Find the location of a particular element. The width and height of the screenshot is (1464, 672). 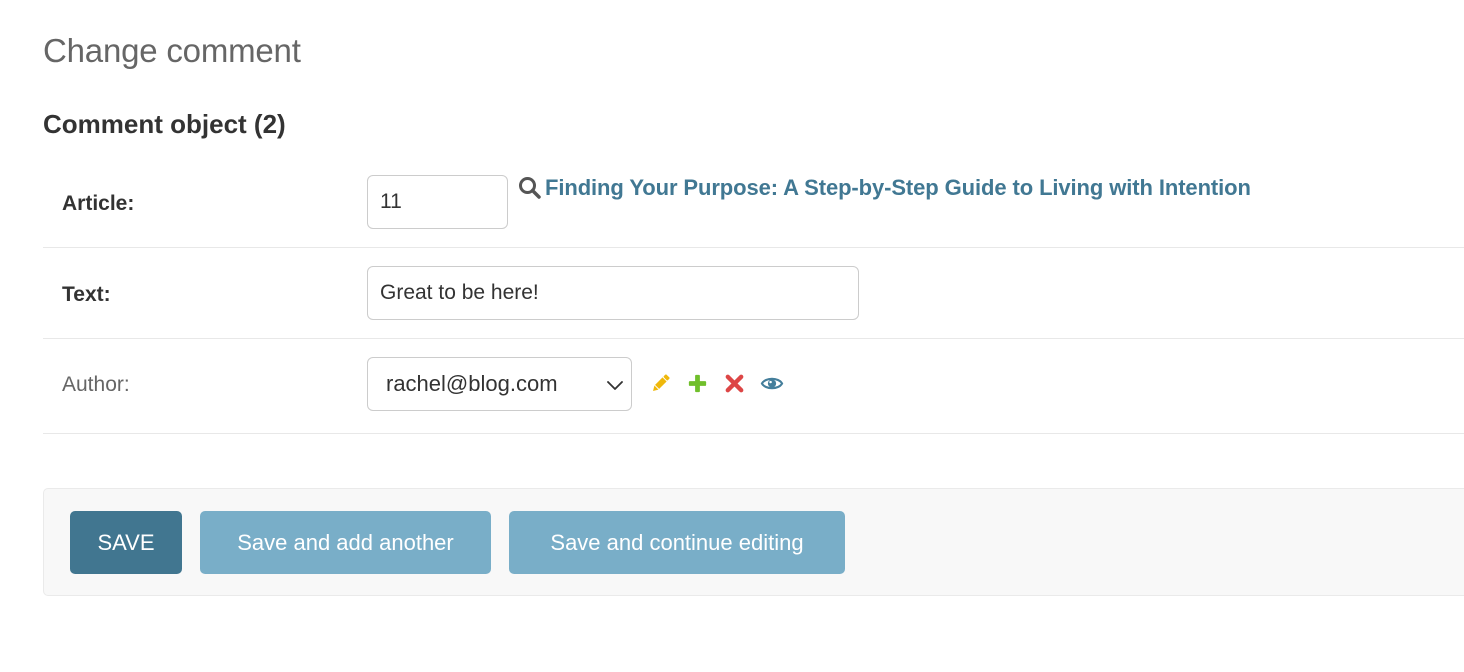

x-icon is located at coordinates (734, 383).